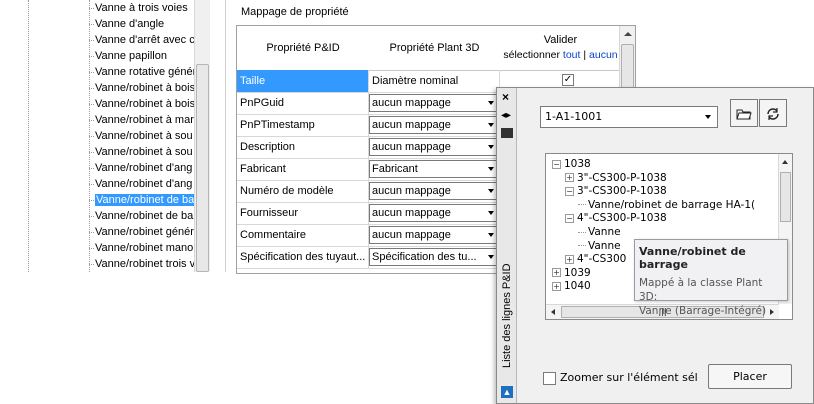 The width and height of the screenshot is (814, 404). What do you see at coordinates (616, 218) in the screenshot?
I see `line-tree-node: −4"-CS300-P-1038` at bounding box center [616, 218].